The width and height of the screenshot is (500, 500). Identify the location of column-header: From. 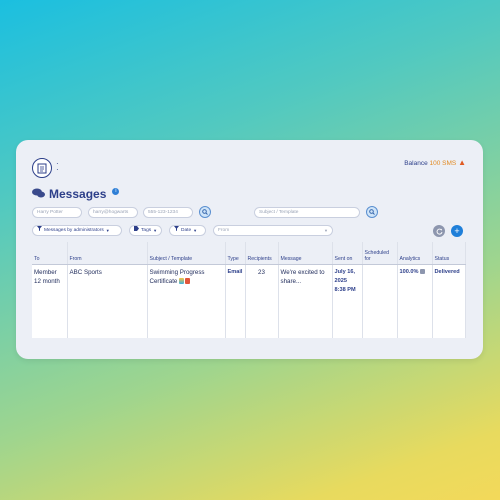
(107, 253).